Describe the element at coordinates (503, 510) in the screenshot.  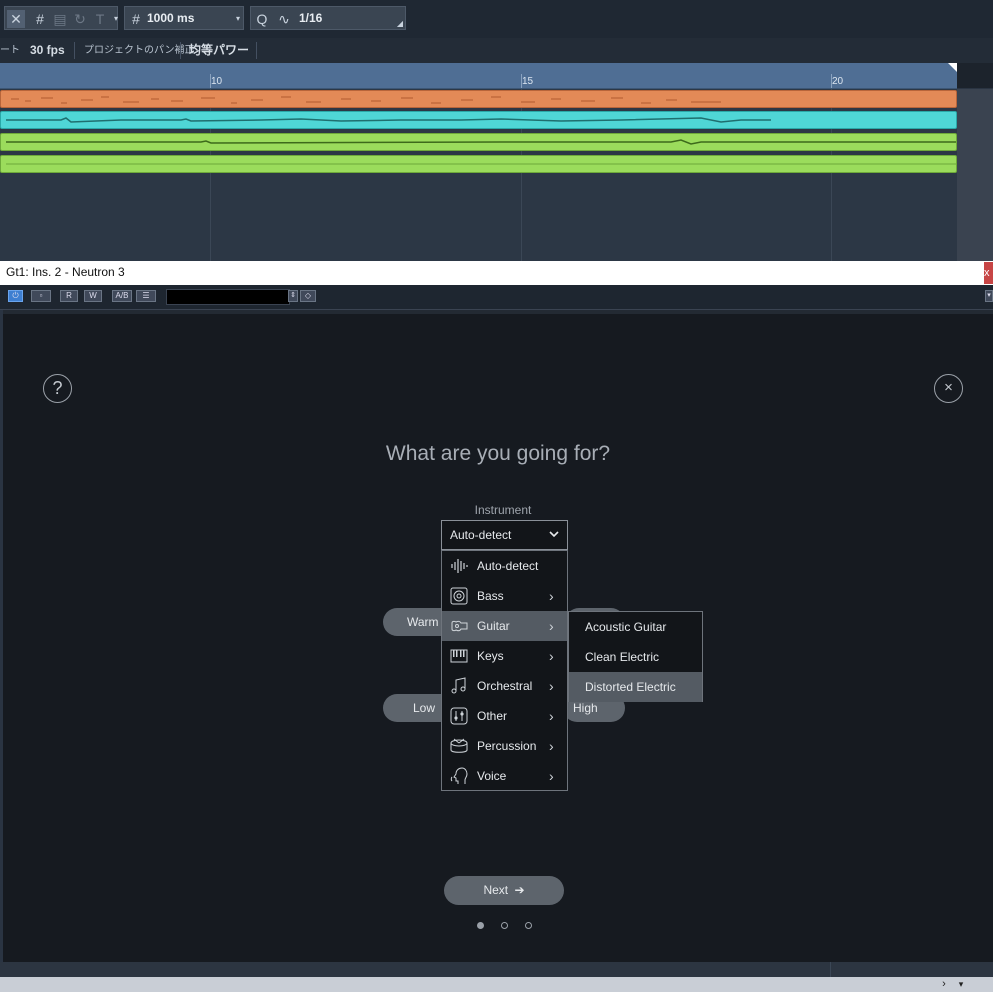
I see `instrument-label: Instrument` at that location.